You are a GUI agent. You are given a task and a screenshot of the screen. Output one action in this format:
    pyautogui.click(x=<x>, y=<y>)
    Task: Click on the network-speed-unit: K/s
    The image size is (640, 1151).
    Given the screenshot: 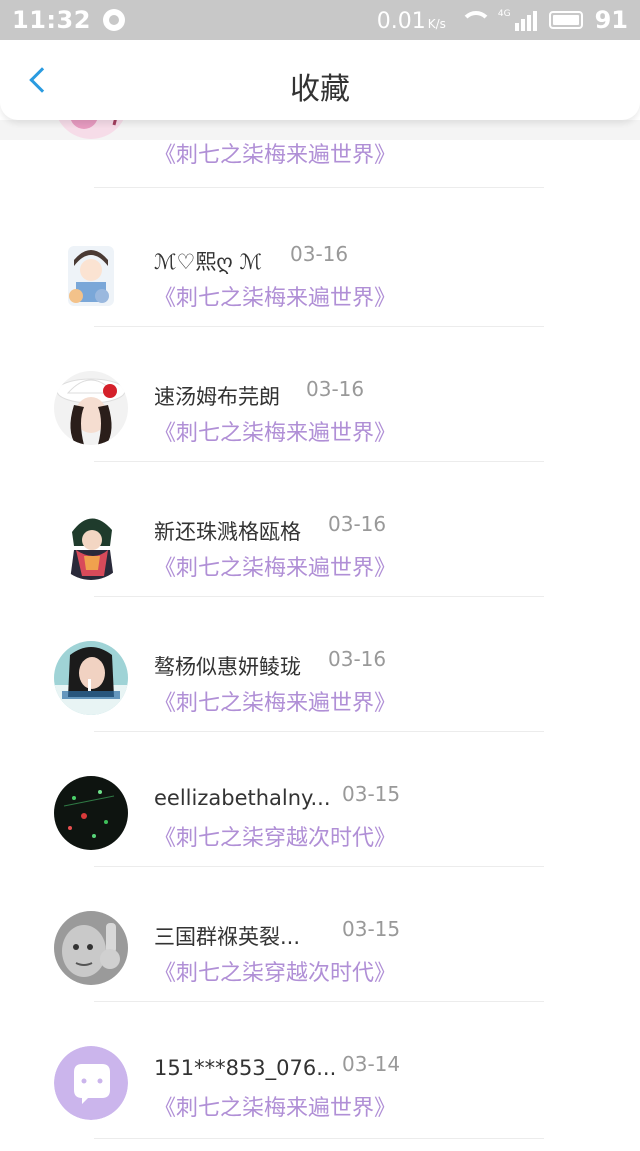 What is the action you would take?
    pyautogui.click(x=436, y=24)
    